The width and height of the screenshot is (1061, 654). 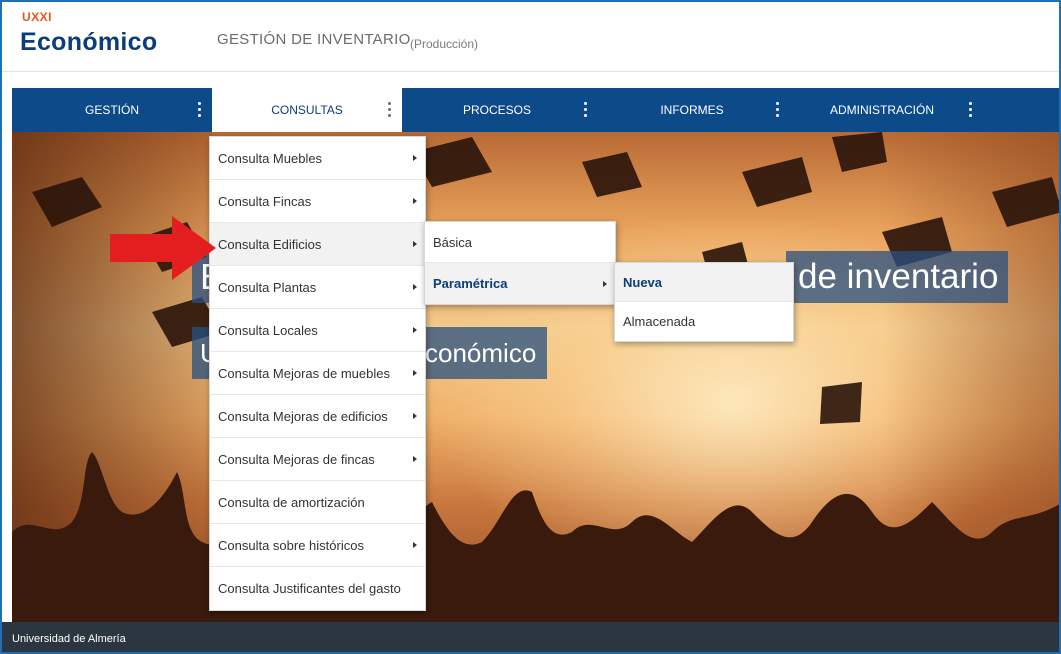 I want to click on parametrica-submenu: Nueva Almacenada, so click(x=704, y=302).